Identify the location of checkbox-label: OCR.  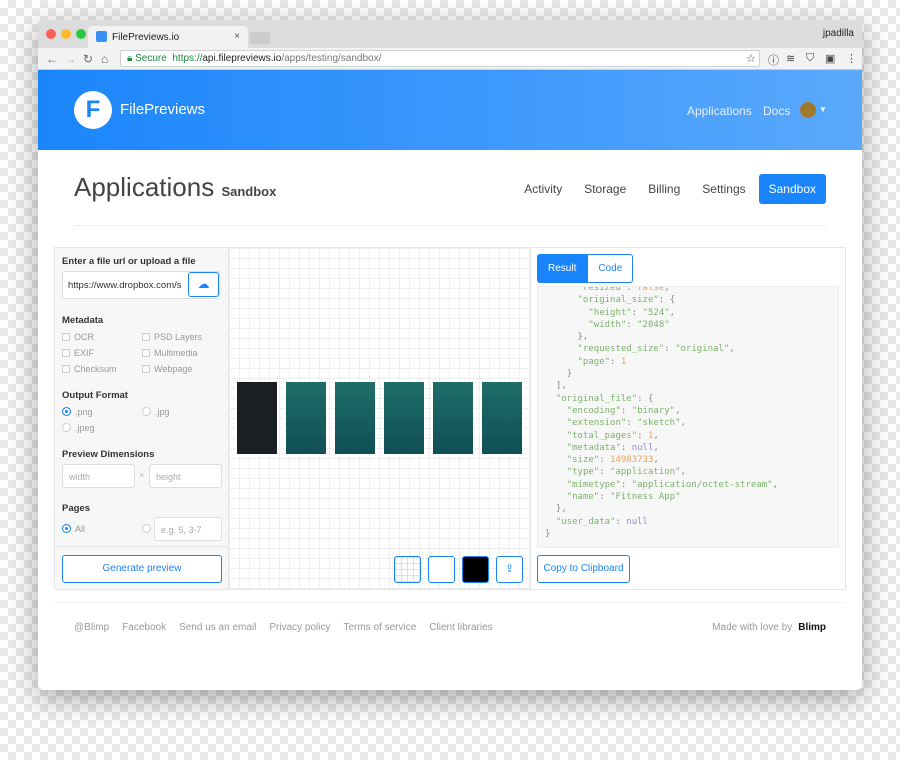
(84, 337).